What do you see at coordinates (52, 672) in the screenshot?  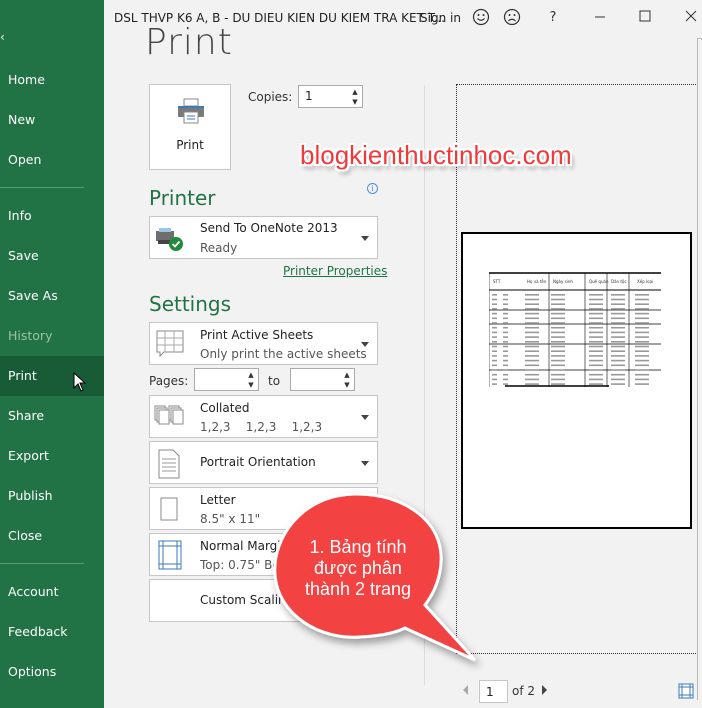 I see `sidebar-item-options: Options` at bounding box center [52, 672].